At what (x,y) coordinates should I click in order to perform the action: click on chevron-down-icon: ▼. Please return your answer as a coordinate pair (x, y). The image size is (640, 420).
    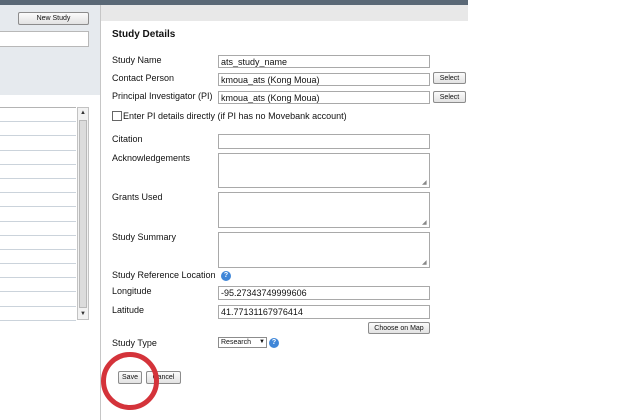
    Looking at the image, I should click on (262, 342).